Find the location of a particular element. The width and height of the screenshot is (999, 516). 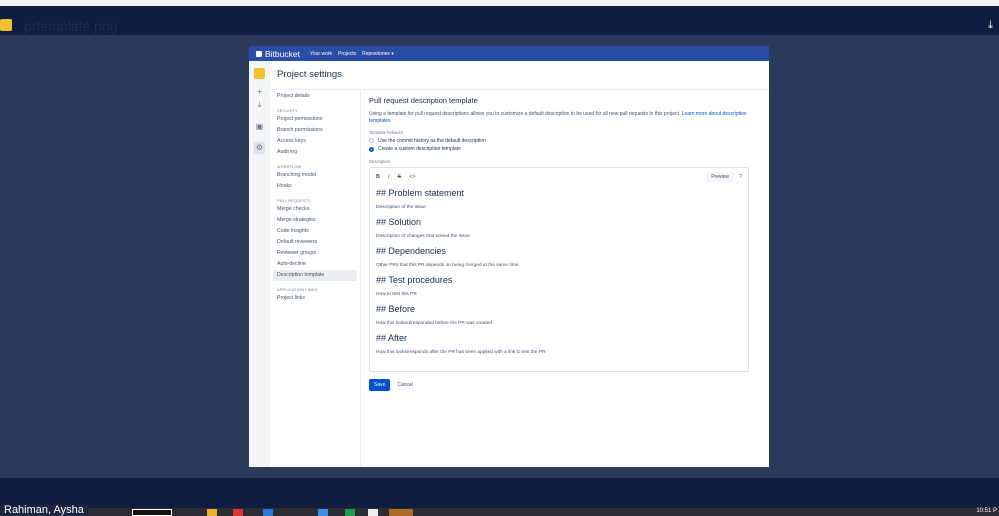

template-heading: ## After is located at coordinates (392, 338).